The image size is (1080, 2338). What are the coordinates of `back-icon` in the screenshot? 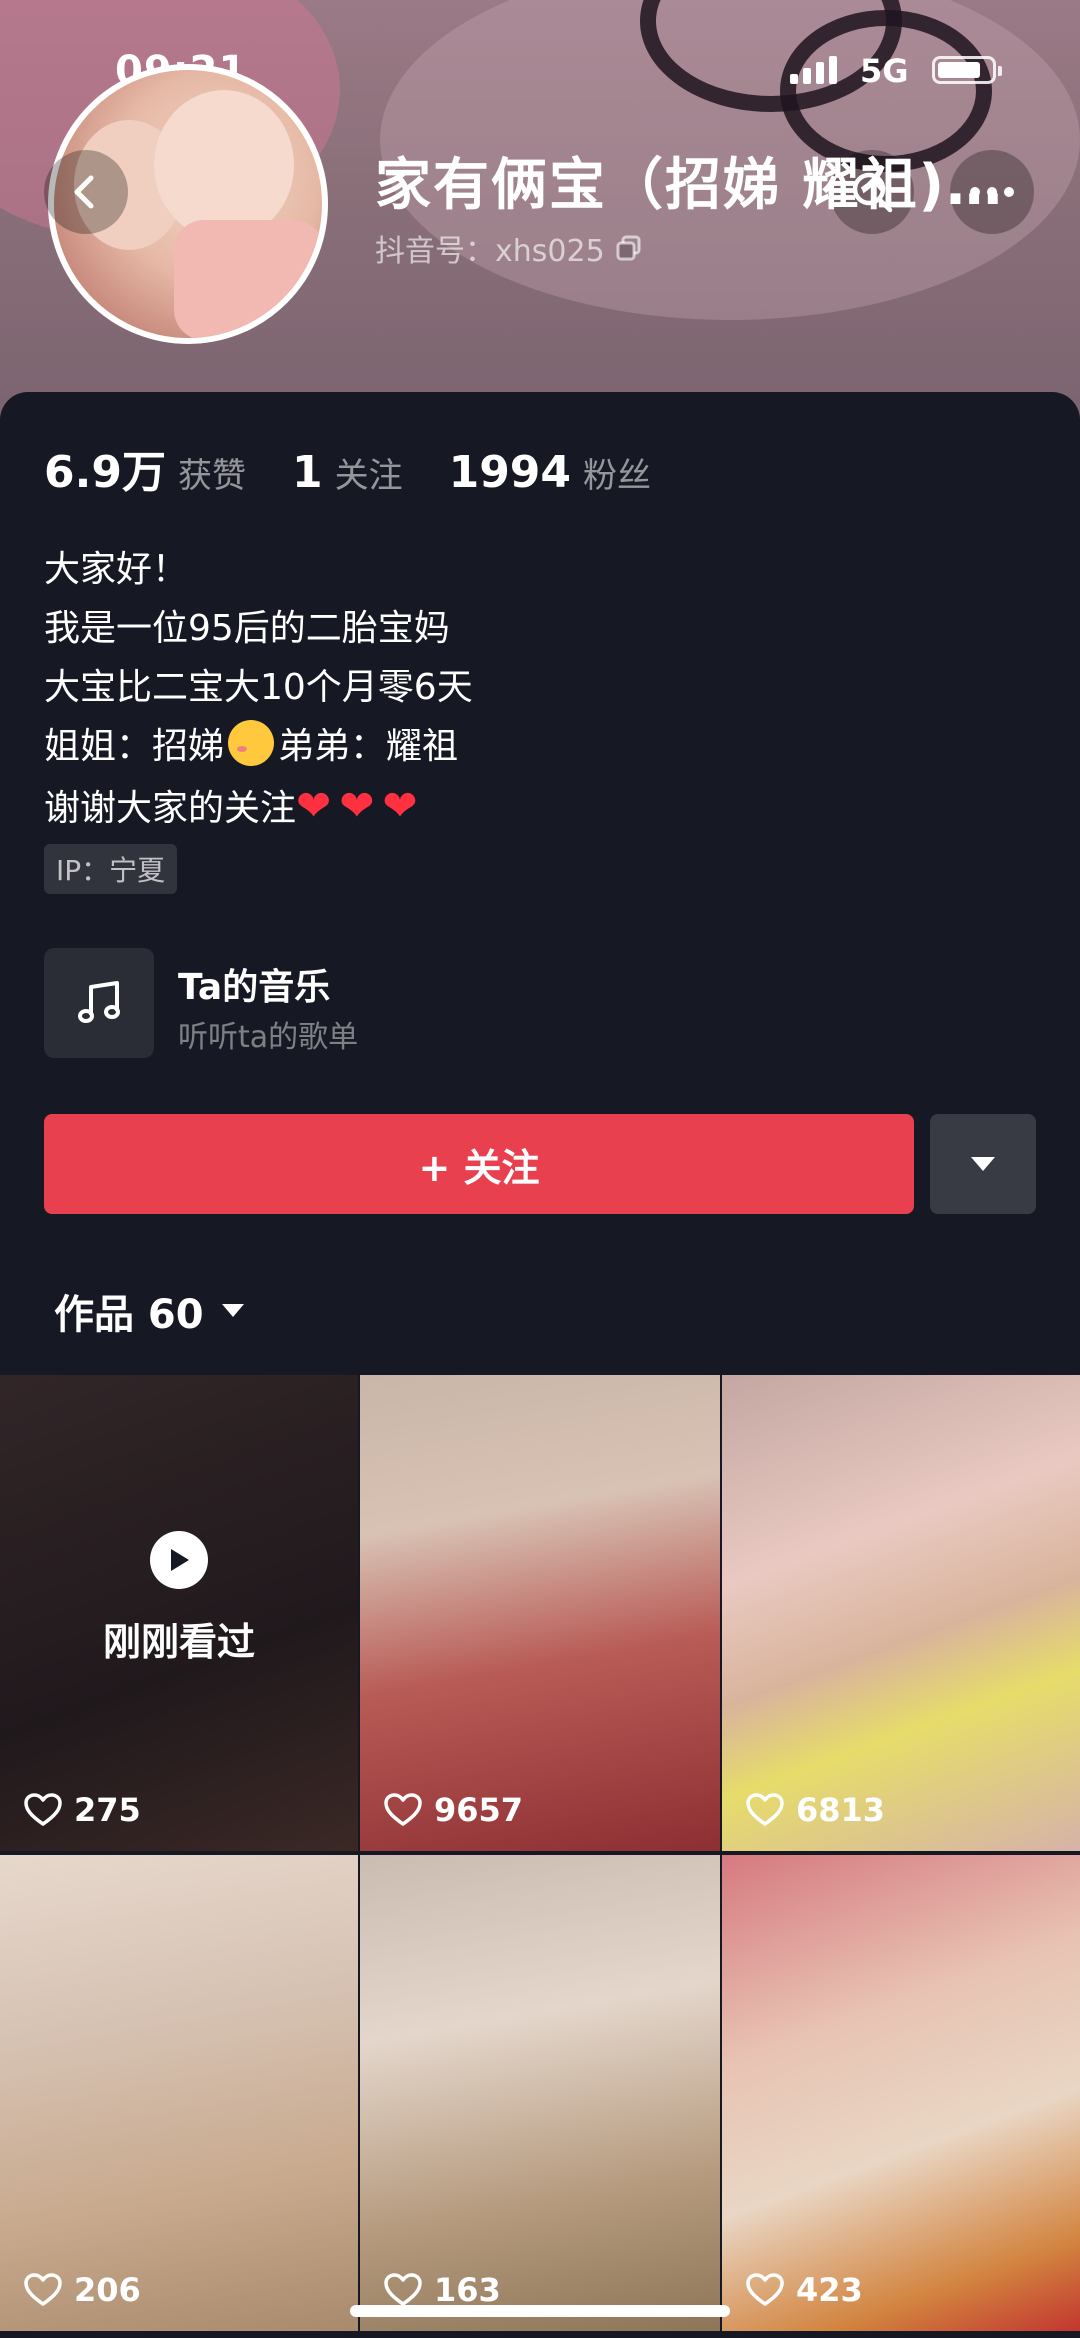 It's located at (84, 192).